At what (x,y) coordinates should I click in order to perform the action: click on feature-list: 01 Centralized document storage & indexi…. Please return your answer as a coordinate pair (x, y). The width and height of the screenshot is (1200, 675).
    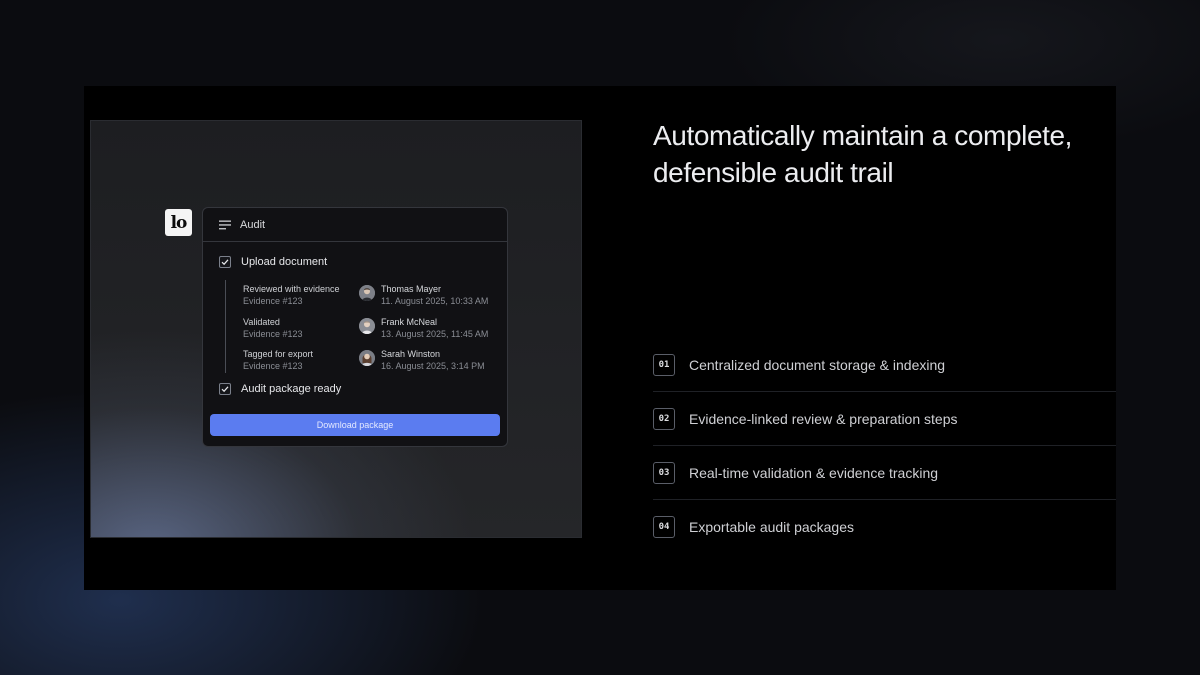
    Looking at the image, I should click on (884, 445).